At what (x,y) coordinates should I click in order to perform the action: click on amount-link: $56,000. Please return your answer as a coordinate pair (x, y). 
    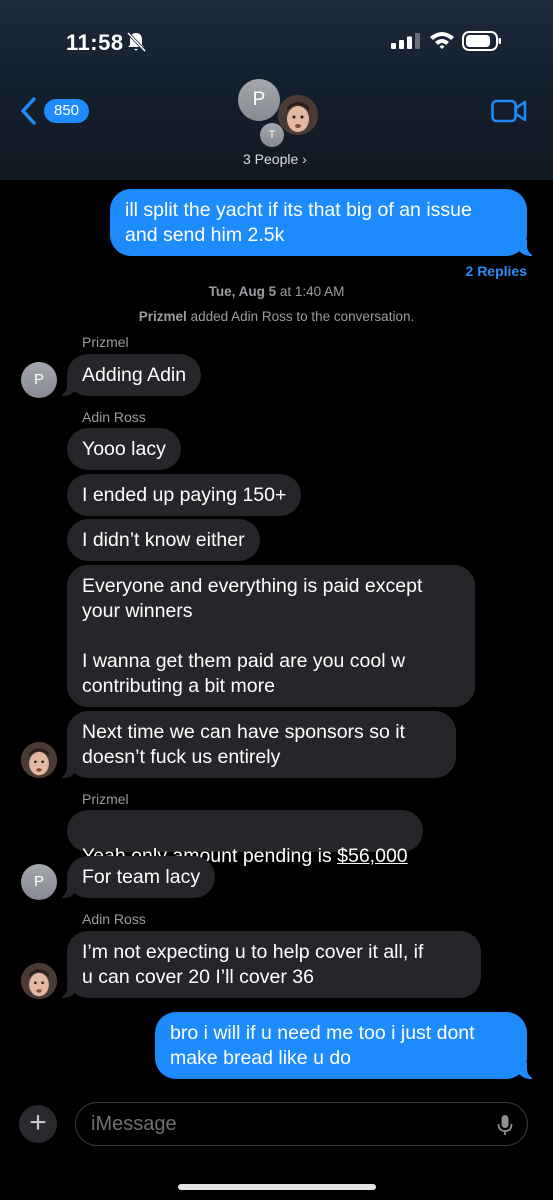
    Looking at the image, I should click on (372, 856).